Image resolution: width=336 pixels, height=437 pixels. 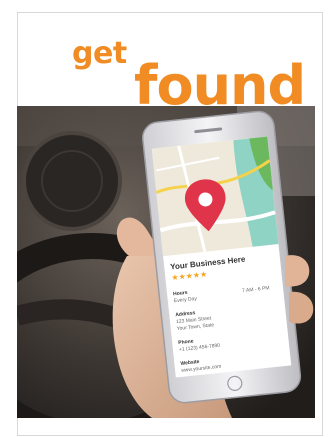 I want to click on headline-get: get, so click(x=99, y=53).